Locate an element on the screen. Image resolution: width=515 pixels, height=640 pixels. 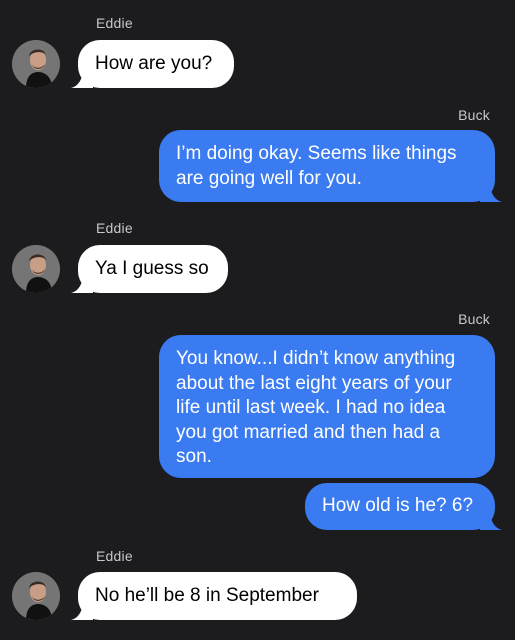
message-text: How are you? is located at coordinates (154, 63).